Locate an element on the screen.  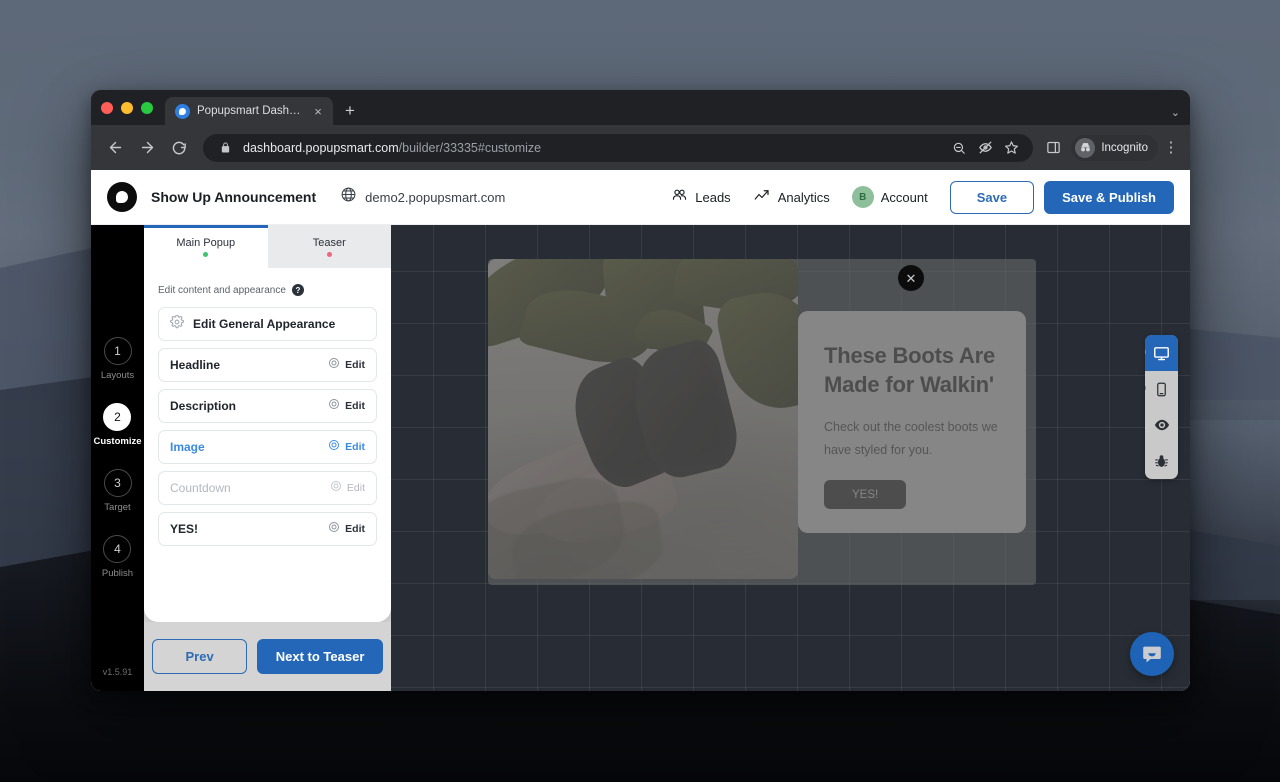
row-label: YES! is located at coordinates (184, 529).